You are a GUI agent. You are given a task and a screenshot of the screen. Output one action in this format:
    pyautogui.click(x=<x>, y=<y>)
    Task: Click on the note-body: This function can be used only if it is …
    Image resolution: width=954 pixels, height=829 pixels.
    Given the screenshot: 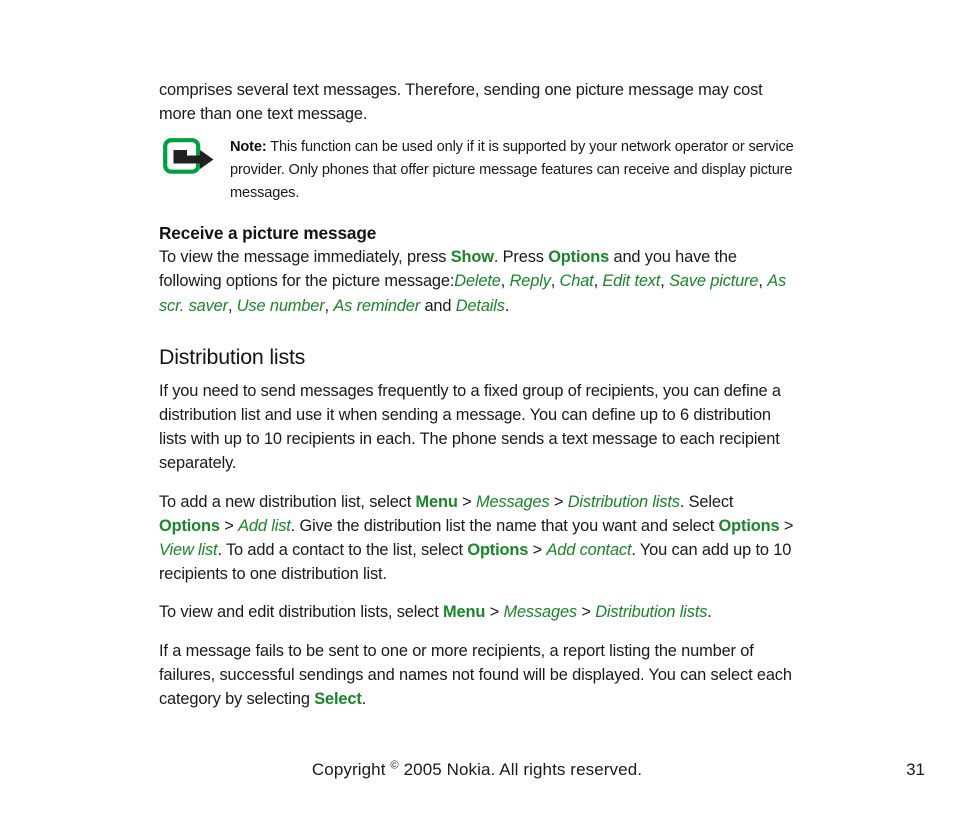 What is the action you would take?
    pyautogui.click(x=512, y=170)
    